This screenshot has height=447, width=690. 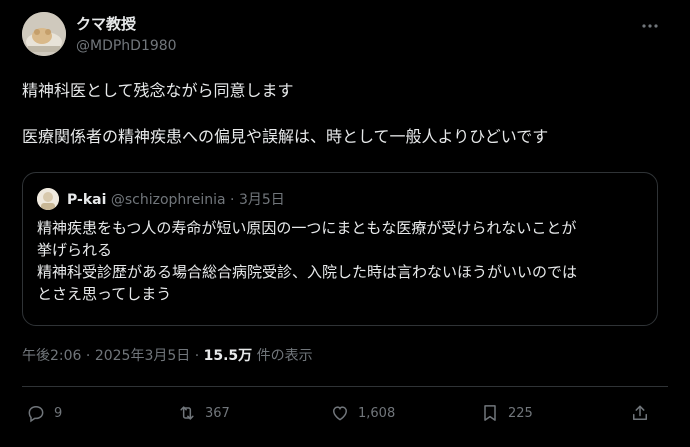 I want to click on divider, so click(x=345, y=386).